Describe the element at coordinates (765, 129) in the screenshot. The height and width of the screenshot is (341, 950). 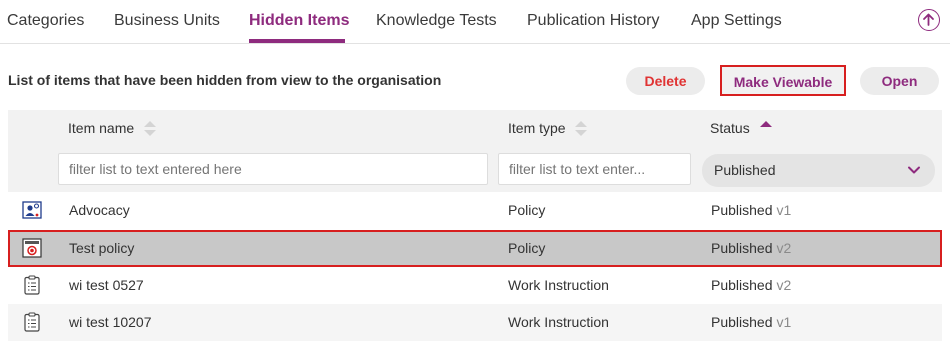
I see `sort-ascending-icon` at that location.